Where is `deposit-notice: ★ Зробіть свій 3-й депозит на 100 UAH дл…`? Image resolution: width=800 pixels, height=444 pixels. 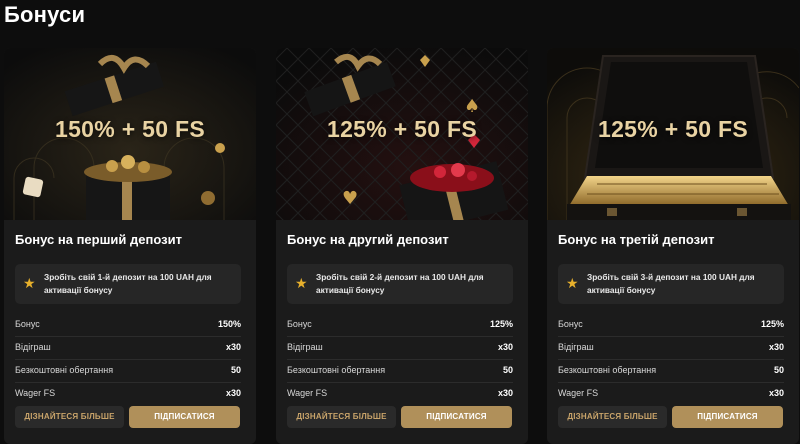 deposit-notice: ★ Зробіть свій 3-й депозит на 100 UAH дл… is located at coordinates (671, 284).